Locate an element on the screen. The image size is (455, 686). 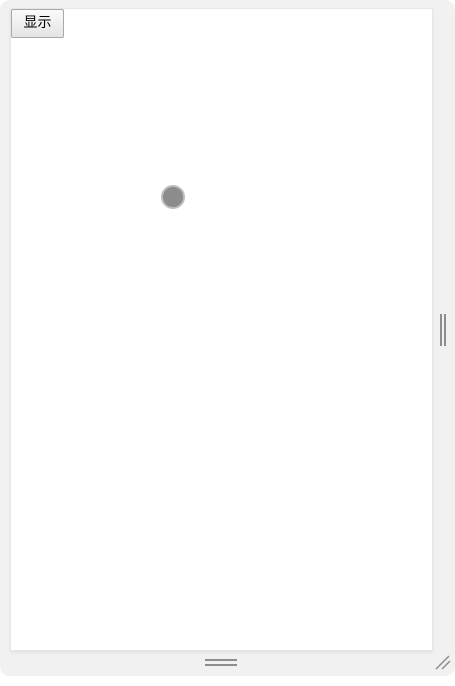
loading-dot-icon is located at coordinates (173, 197).